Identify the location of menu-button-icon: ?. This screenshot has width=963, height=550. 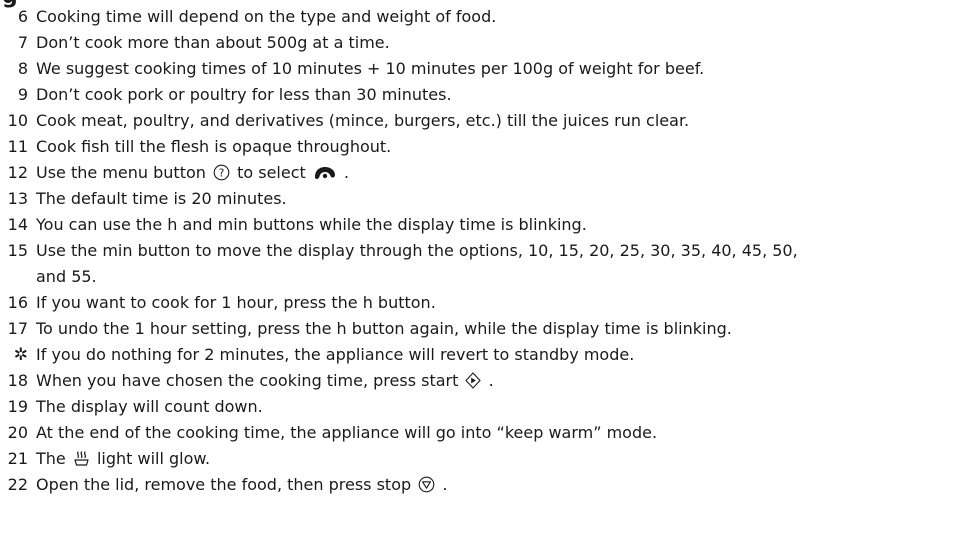
(221, 172).